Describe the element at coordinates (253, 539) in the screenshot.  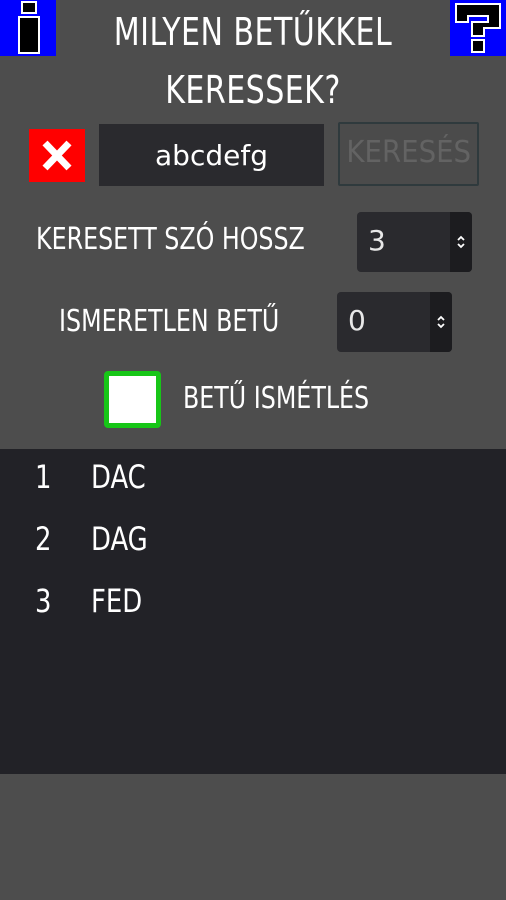
I see `list-item: 2 DAG` at that location.